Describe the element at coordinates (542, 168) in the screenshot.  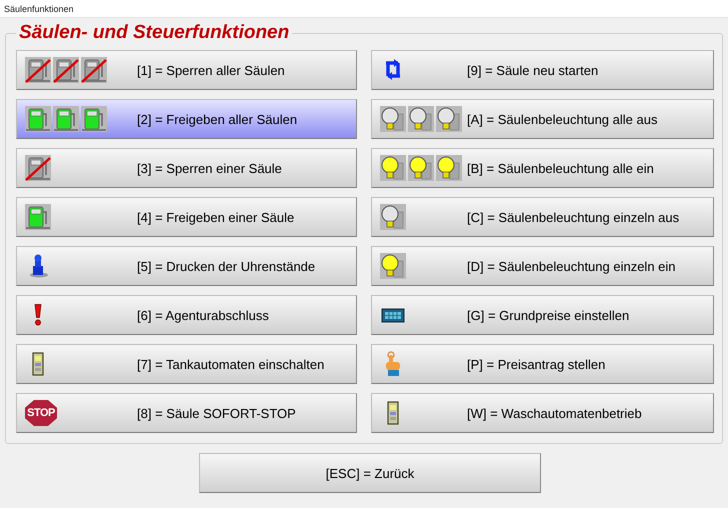
I see `function-button: [B] = Säulenbeleuchtung alle ein` at that location.